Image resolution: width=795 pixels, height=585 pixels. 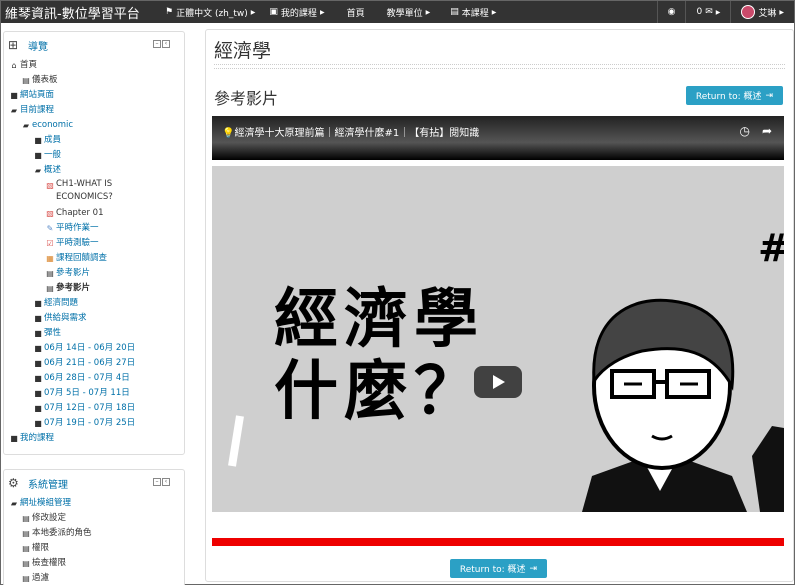 What do you see at coordinates (755, 131) in the screenshot?
I see `video-actions: ◷ ➦` at bounding box center [755, 131].